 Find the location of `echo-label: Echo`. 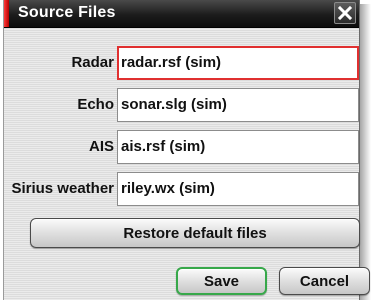

echo-label: Echo is located at coordinates (95, 104).